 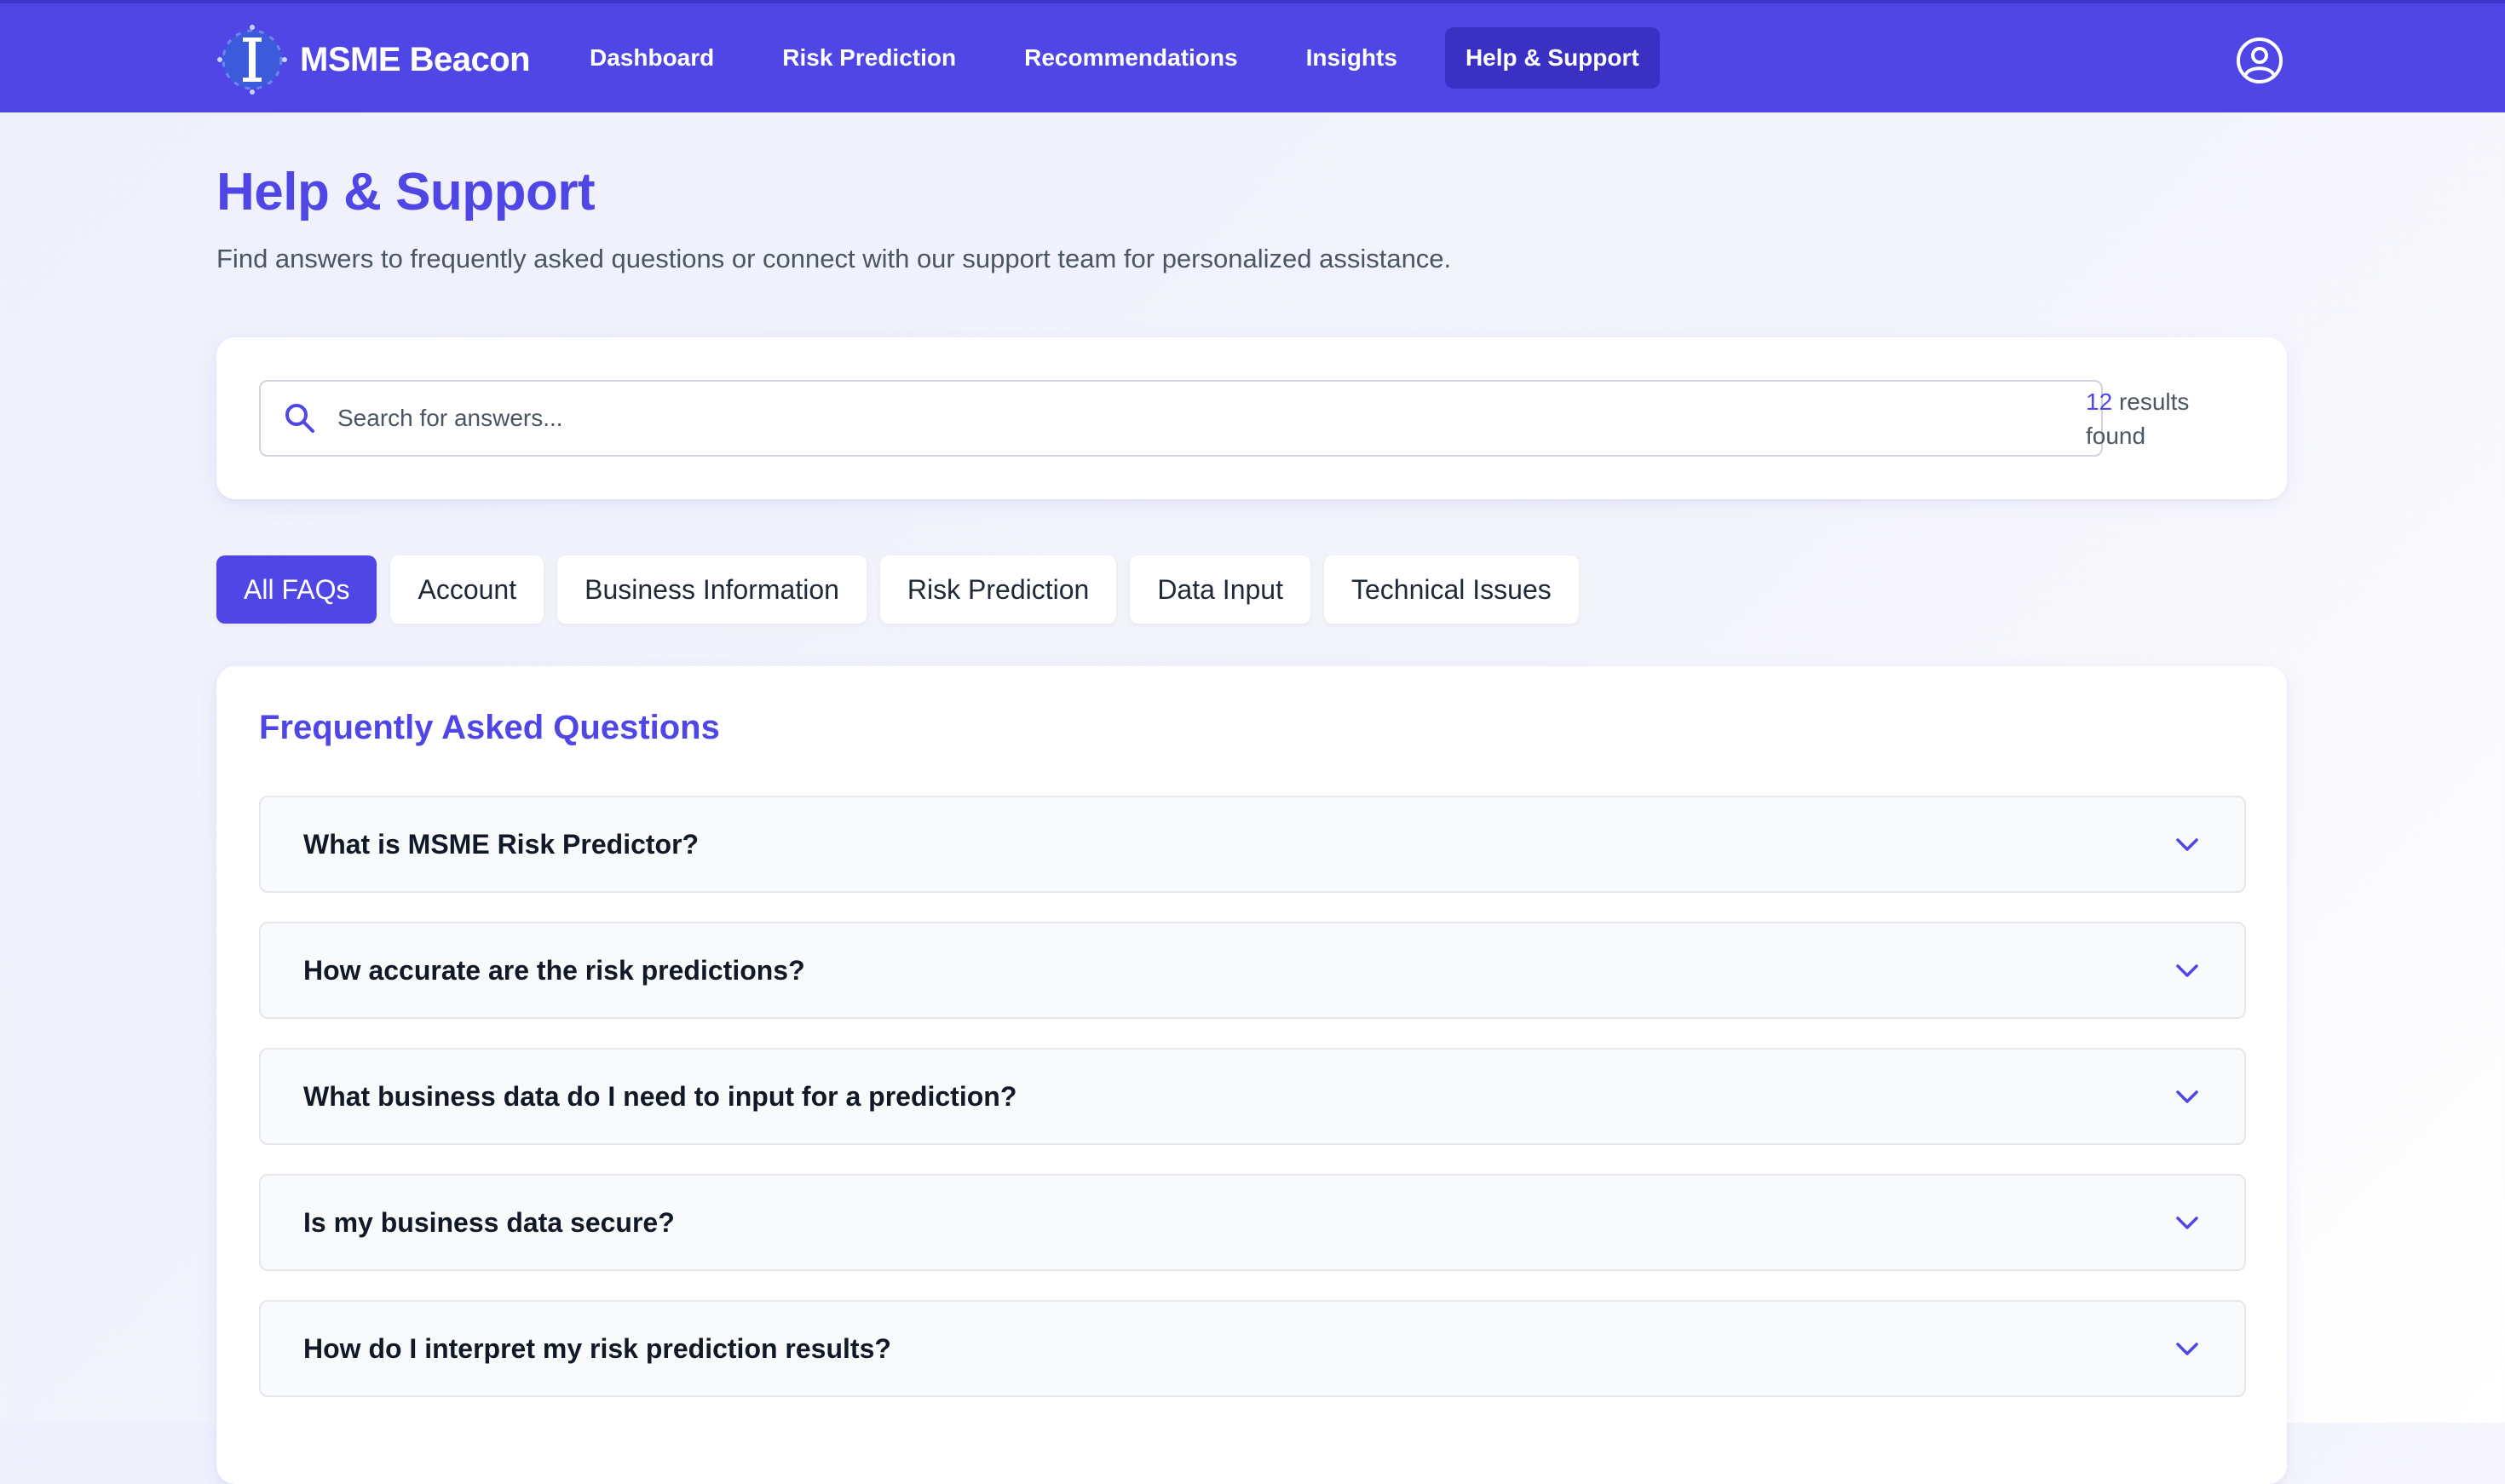 I want to click on search-card: 12 results found, so click(x=1251, y=418).